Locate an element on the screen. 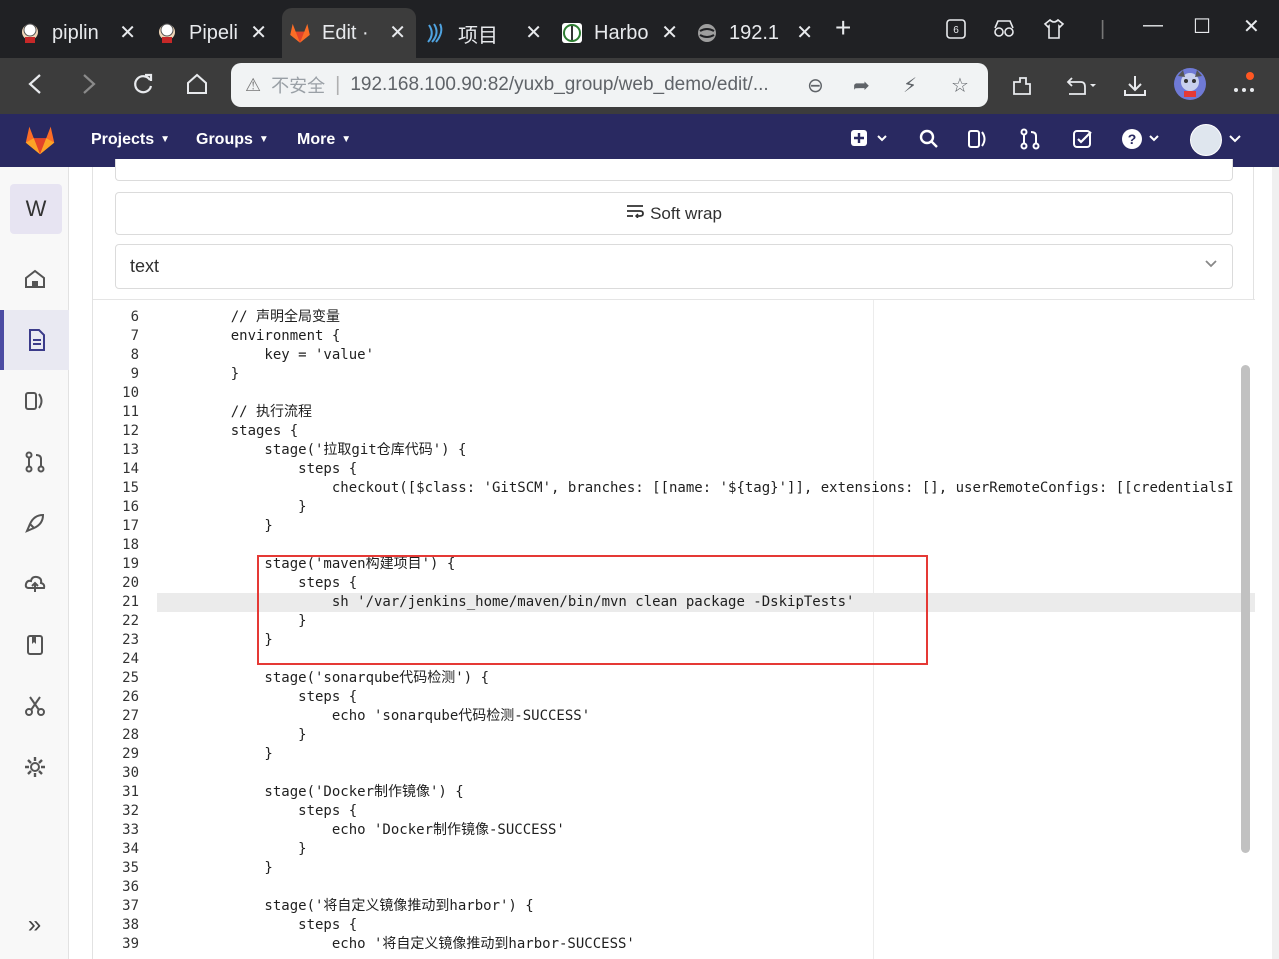 This screenshot has height=959, width=1279. todo-check-icon is located at coordinates (1083, 141).